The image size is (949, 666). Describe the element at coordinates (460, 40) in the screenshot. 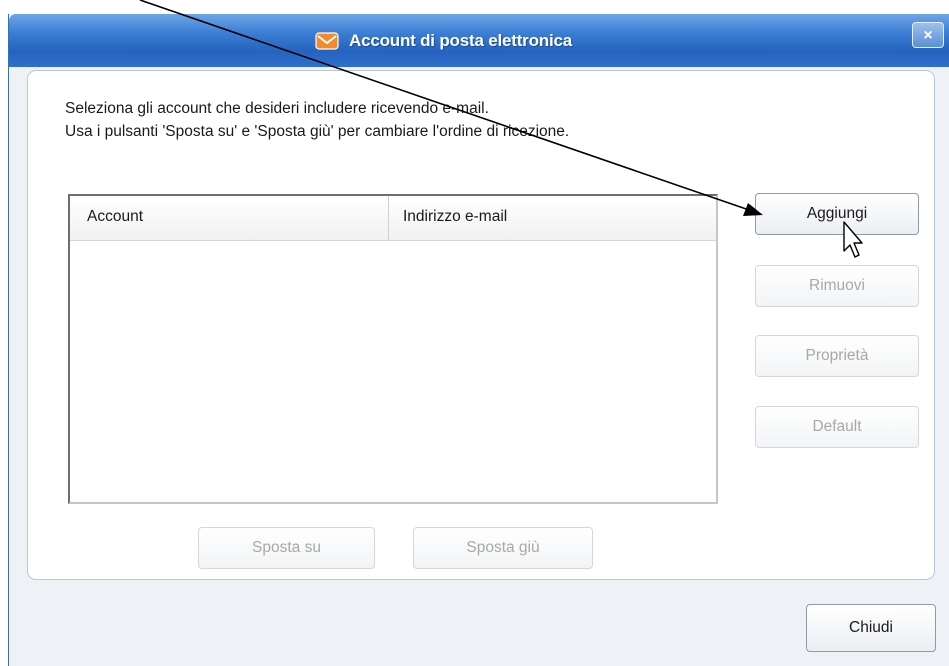

I see `window-title: Account di posta elettronica` at that location.